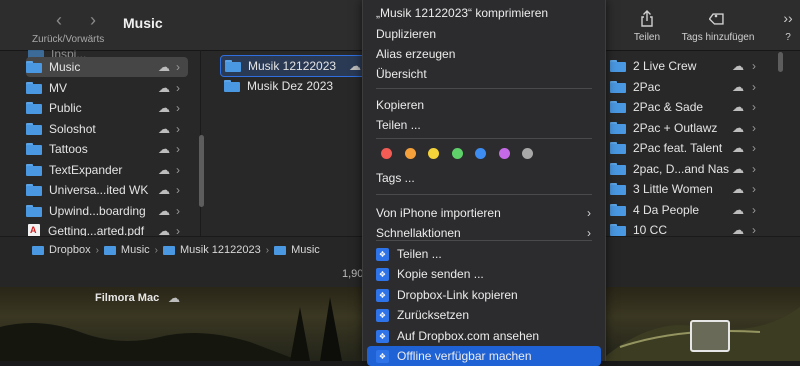  Describe the element at coordinates (678, 148) in the screenshot. I see `list-item-label: 2Pac feat. Talent` at that location.